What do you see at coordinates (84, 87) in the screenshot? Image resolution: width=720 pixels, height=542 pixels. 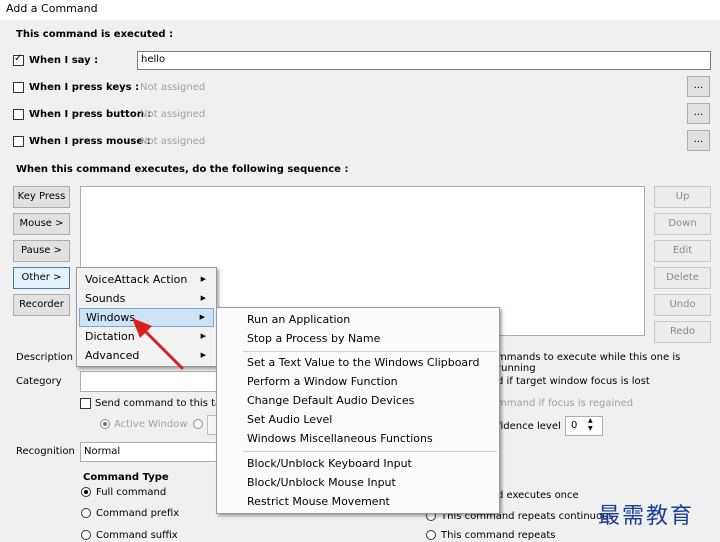 I see `press-keys-label: When I press keys :` at bounding box center [84, 87].